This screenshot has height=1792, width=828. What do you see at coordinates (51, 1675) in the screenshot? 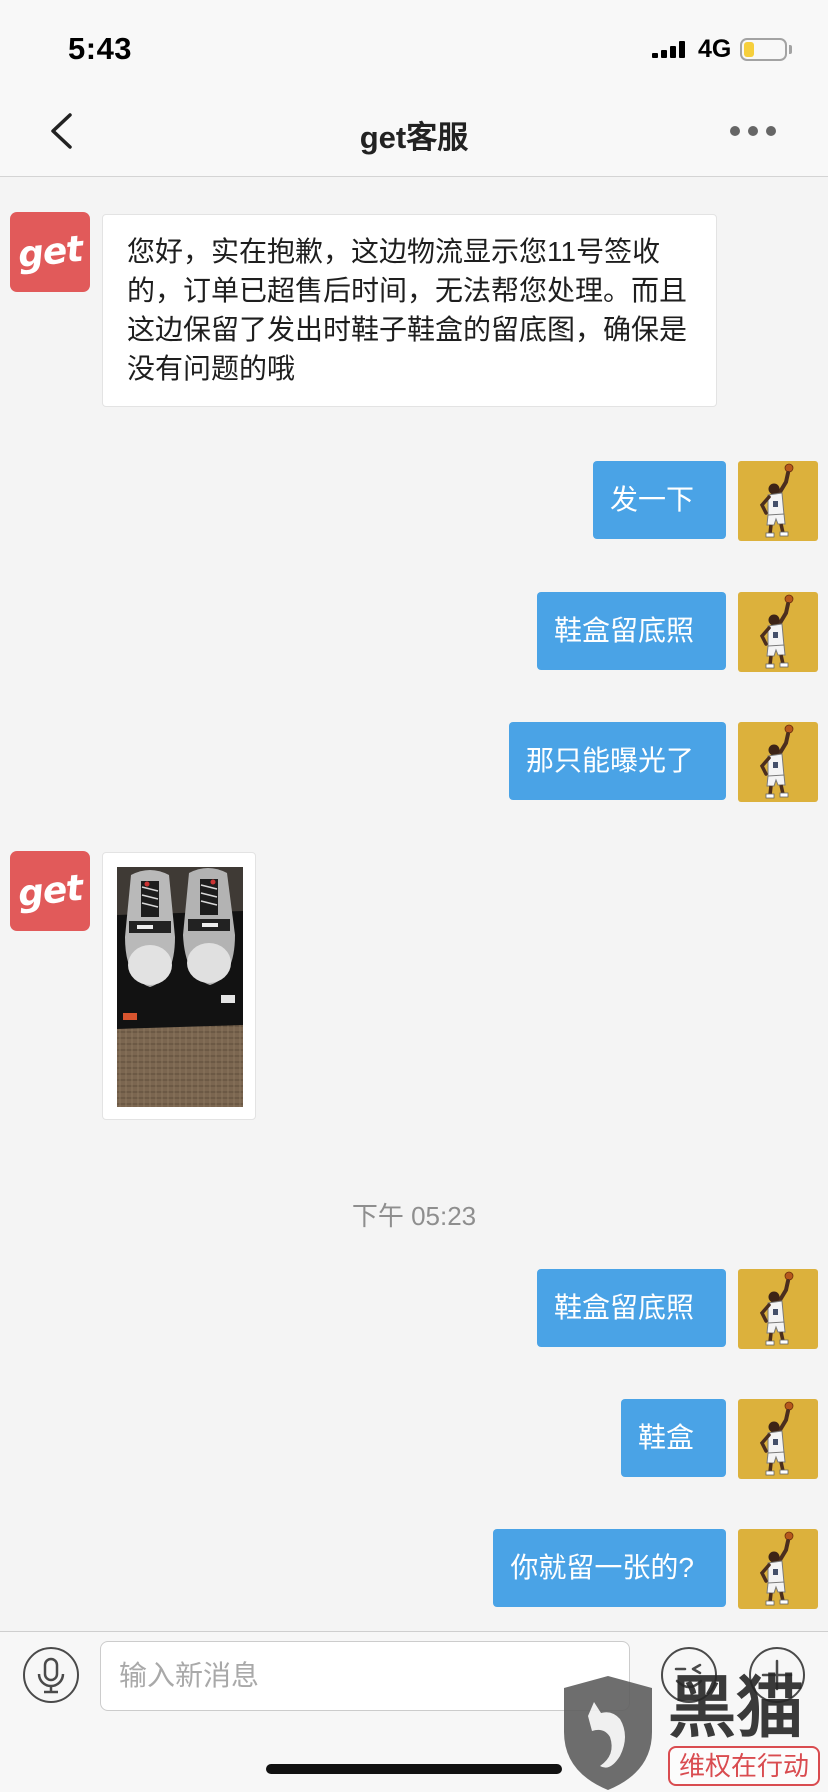
I see `microphone-icon` at bounding box center [51, 1675].